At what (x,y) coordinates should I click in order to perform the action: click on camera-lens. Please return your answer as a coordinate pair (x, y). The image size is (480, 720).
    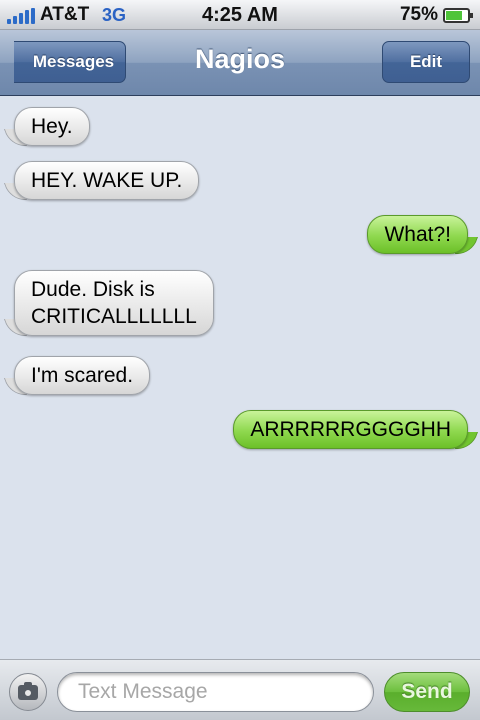
    Looking at the image, I should click on (28, 693).